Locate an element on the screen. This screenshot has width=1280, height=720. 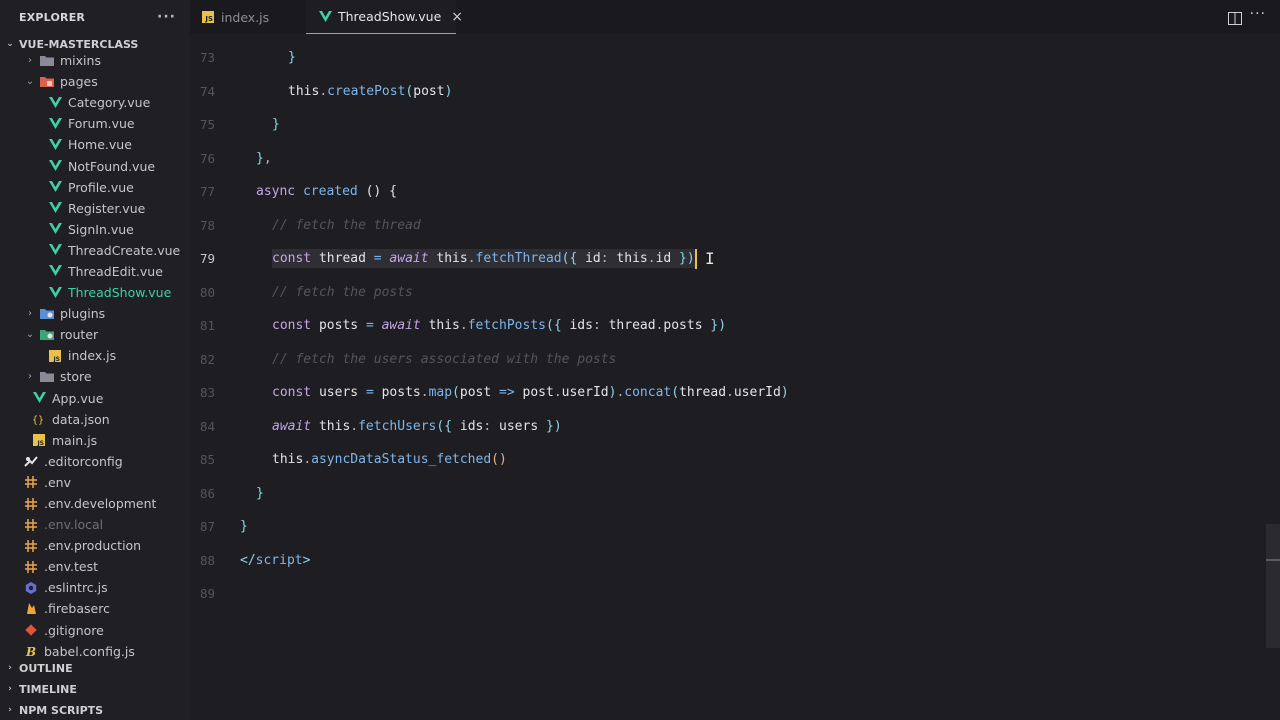
code-line: 77 async created () { is located at coordinates (725, 192).